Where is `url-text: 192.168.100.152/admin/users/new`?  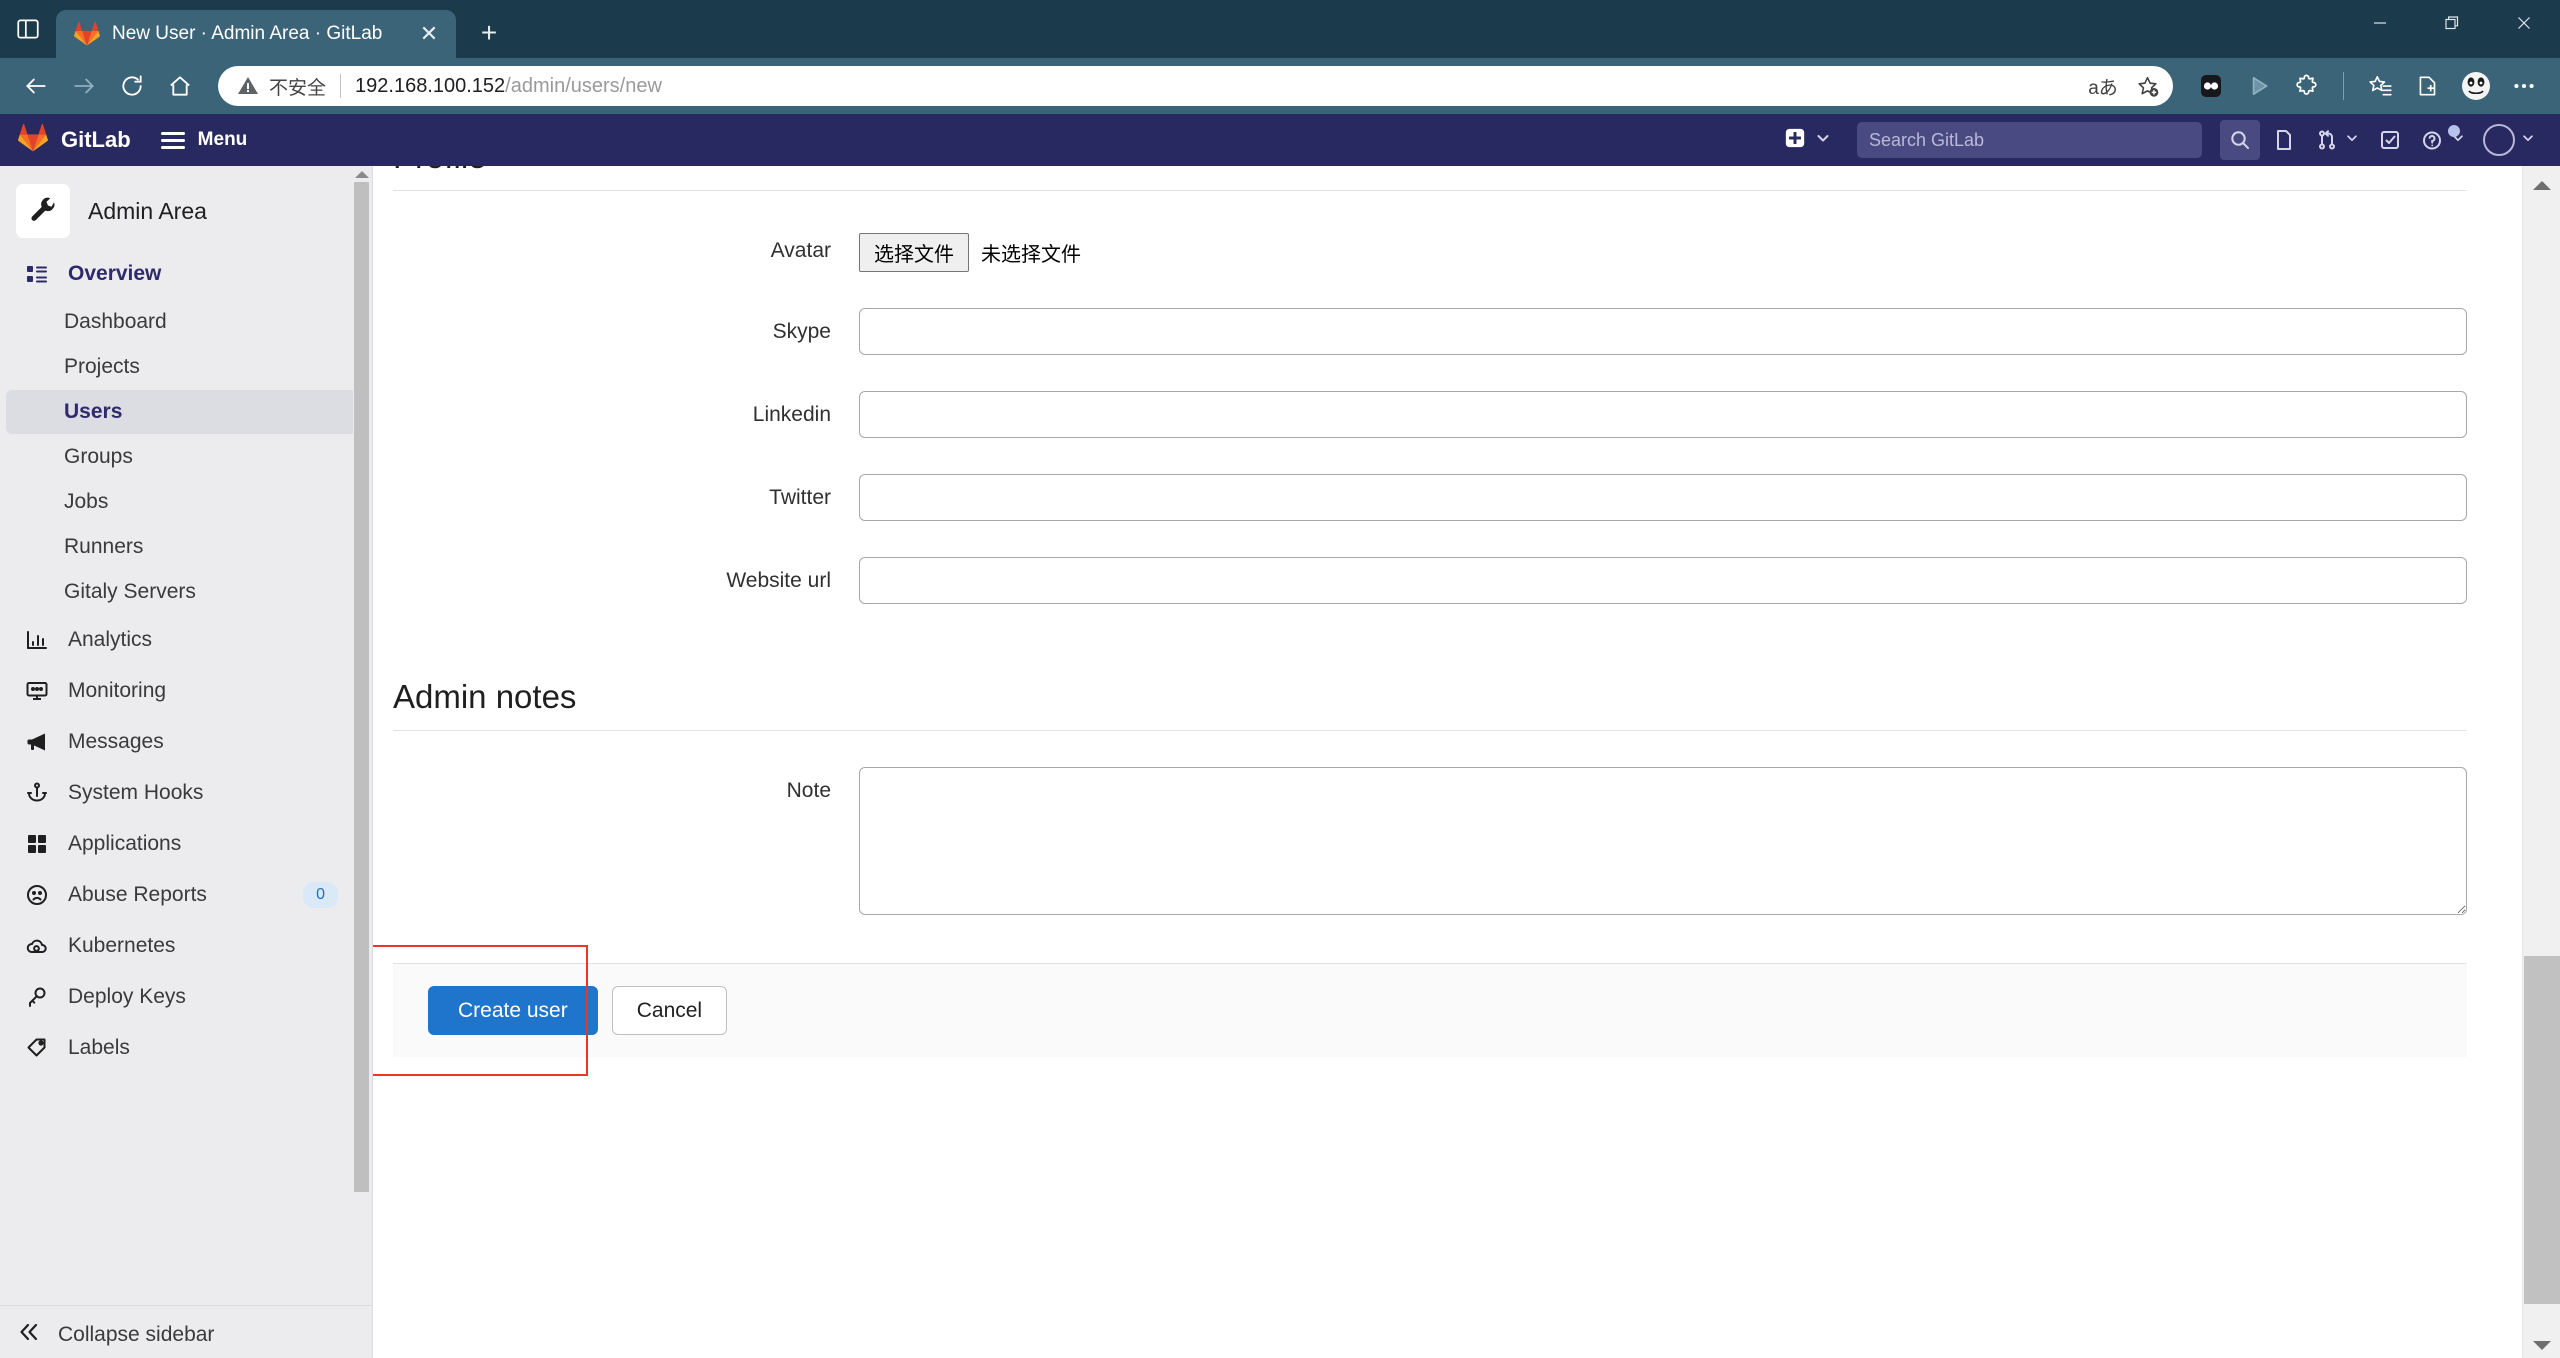
url-text: 192.168.100.152/admin/users/new is located at coordinates (1219, 86).